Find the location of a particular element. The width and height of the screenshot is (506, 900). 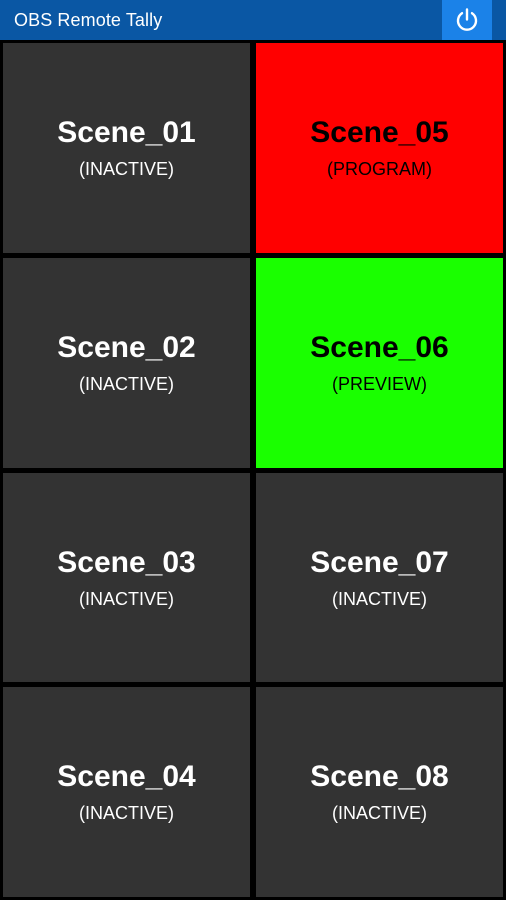

scene-tile: Scene_04 (INACTIVE) is located at coordinates (126, 792).